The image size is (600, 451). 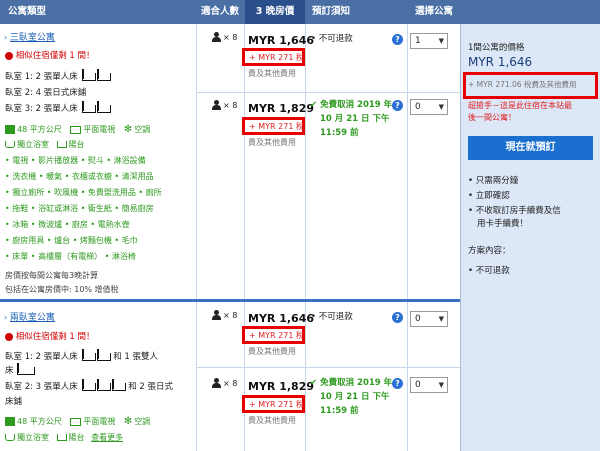 I want to click on quantity-select: 1 ▼, so click(x=429, y=41).